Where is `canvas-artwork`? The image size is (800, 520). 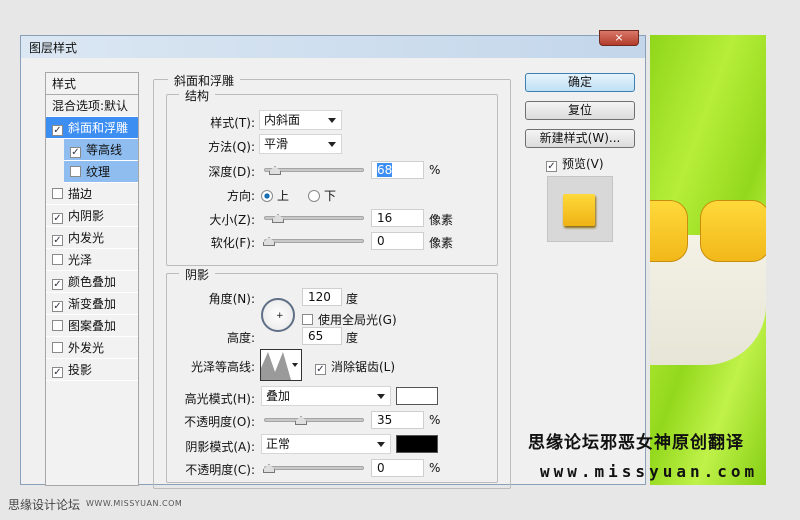 canvas-artwork is located at coordinates (708, 260).